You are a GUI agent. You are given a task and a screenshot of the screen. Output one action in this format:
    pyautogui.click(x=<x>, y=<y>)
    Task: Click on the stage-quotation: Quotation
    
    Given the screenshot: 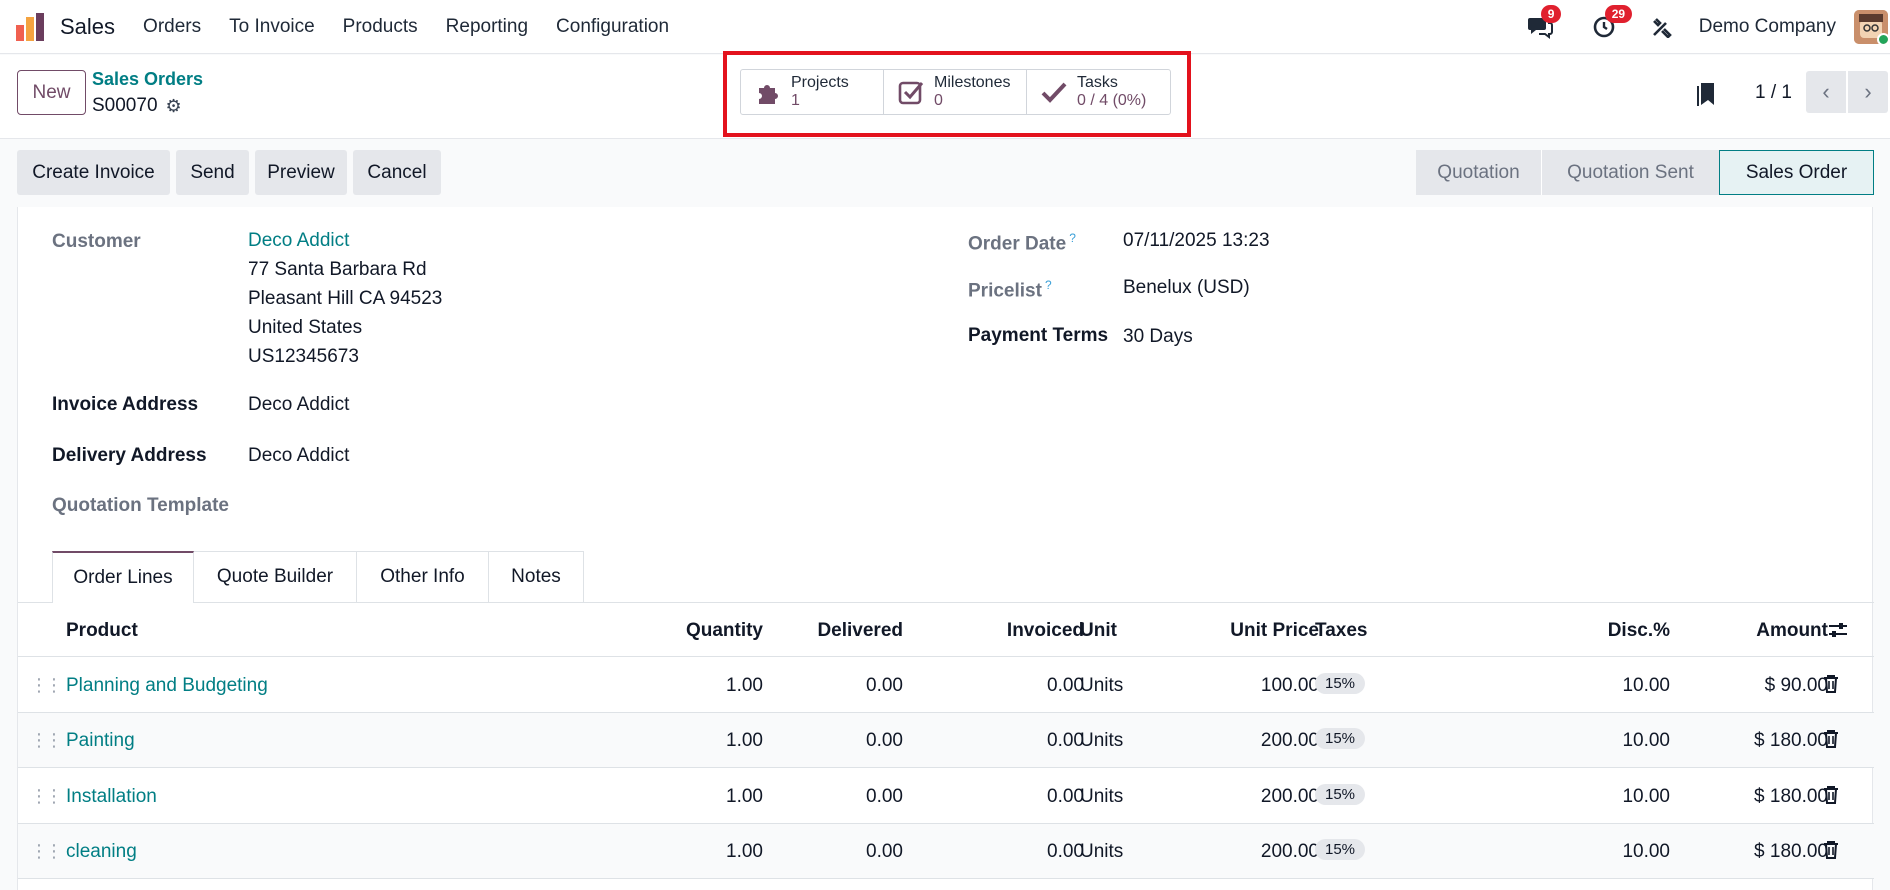 What is the action you would take?
    pyautogui.click(x=1478, y=172)
    